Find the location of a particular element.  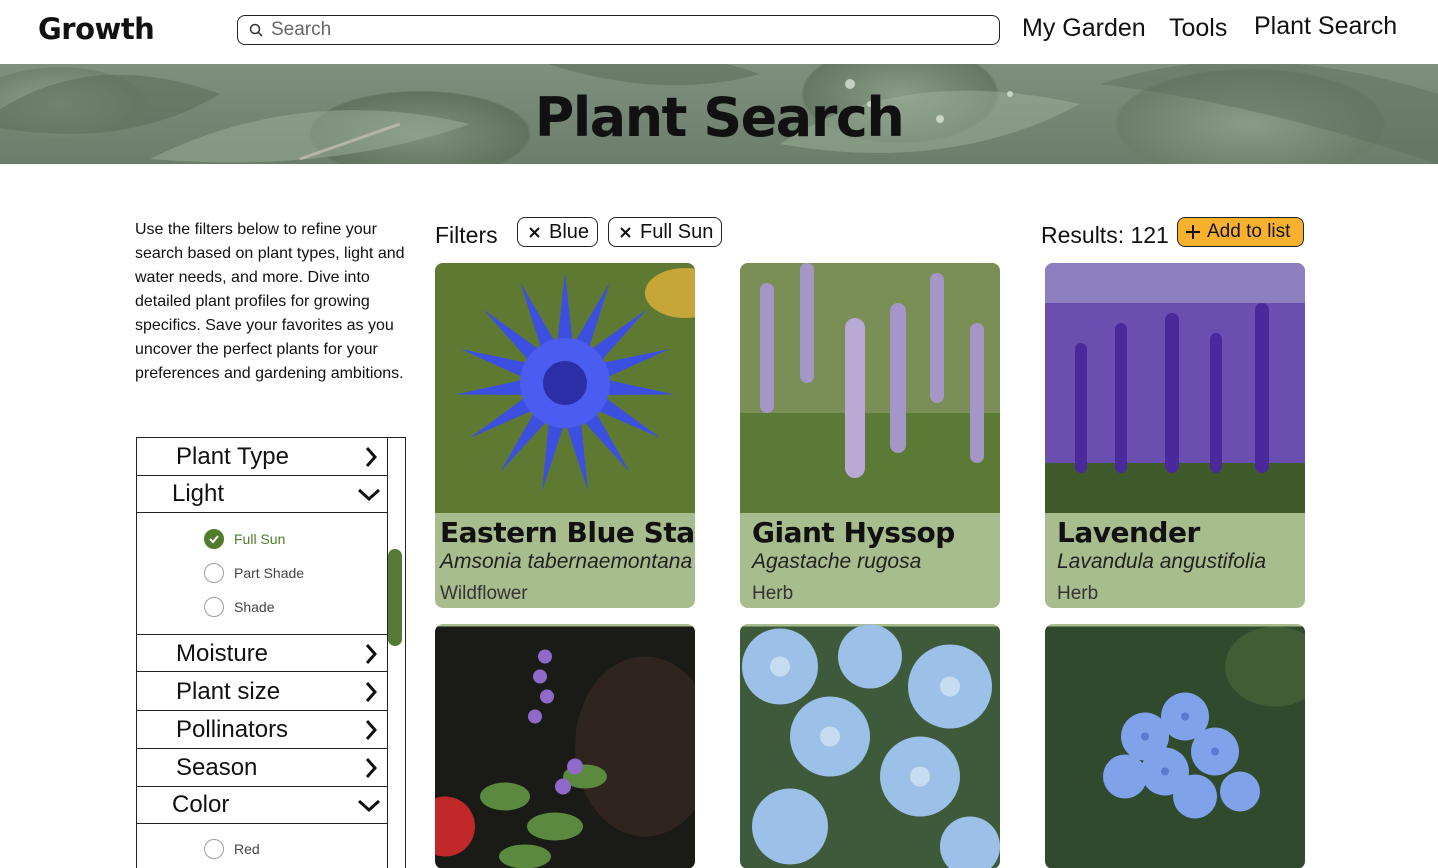

results-count: Results: 121 is located at coordinates (1105, 235).